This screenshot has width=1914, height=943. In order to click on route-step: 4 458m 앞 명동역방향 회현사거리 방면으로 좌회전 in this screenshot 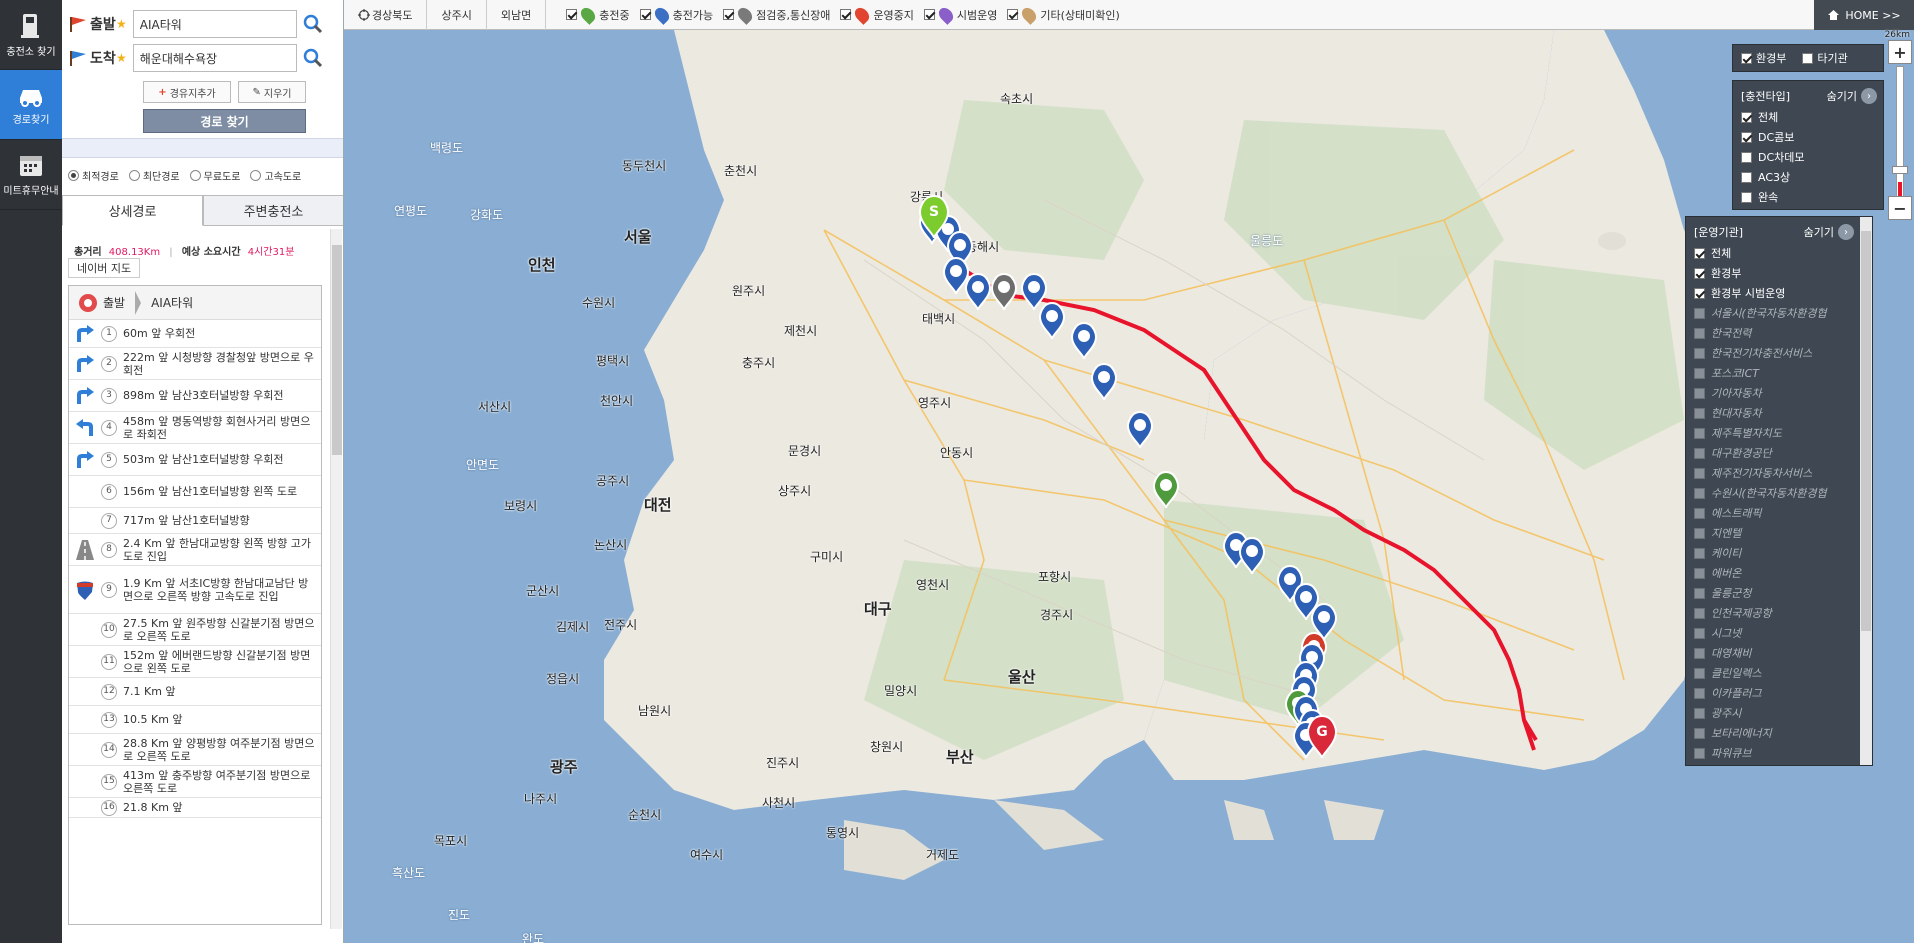, I will do `click(195, 428)`.